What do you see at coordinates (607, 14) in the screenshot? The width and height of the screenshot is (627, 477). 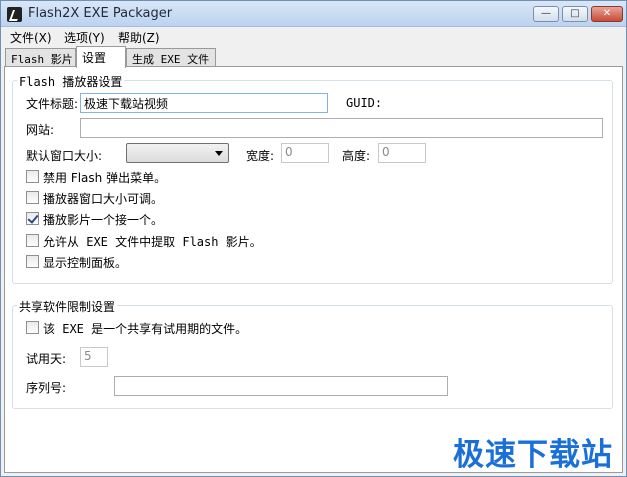 I see `close-button: ✕` at bounding box center [607, 14].